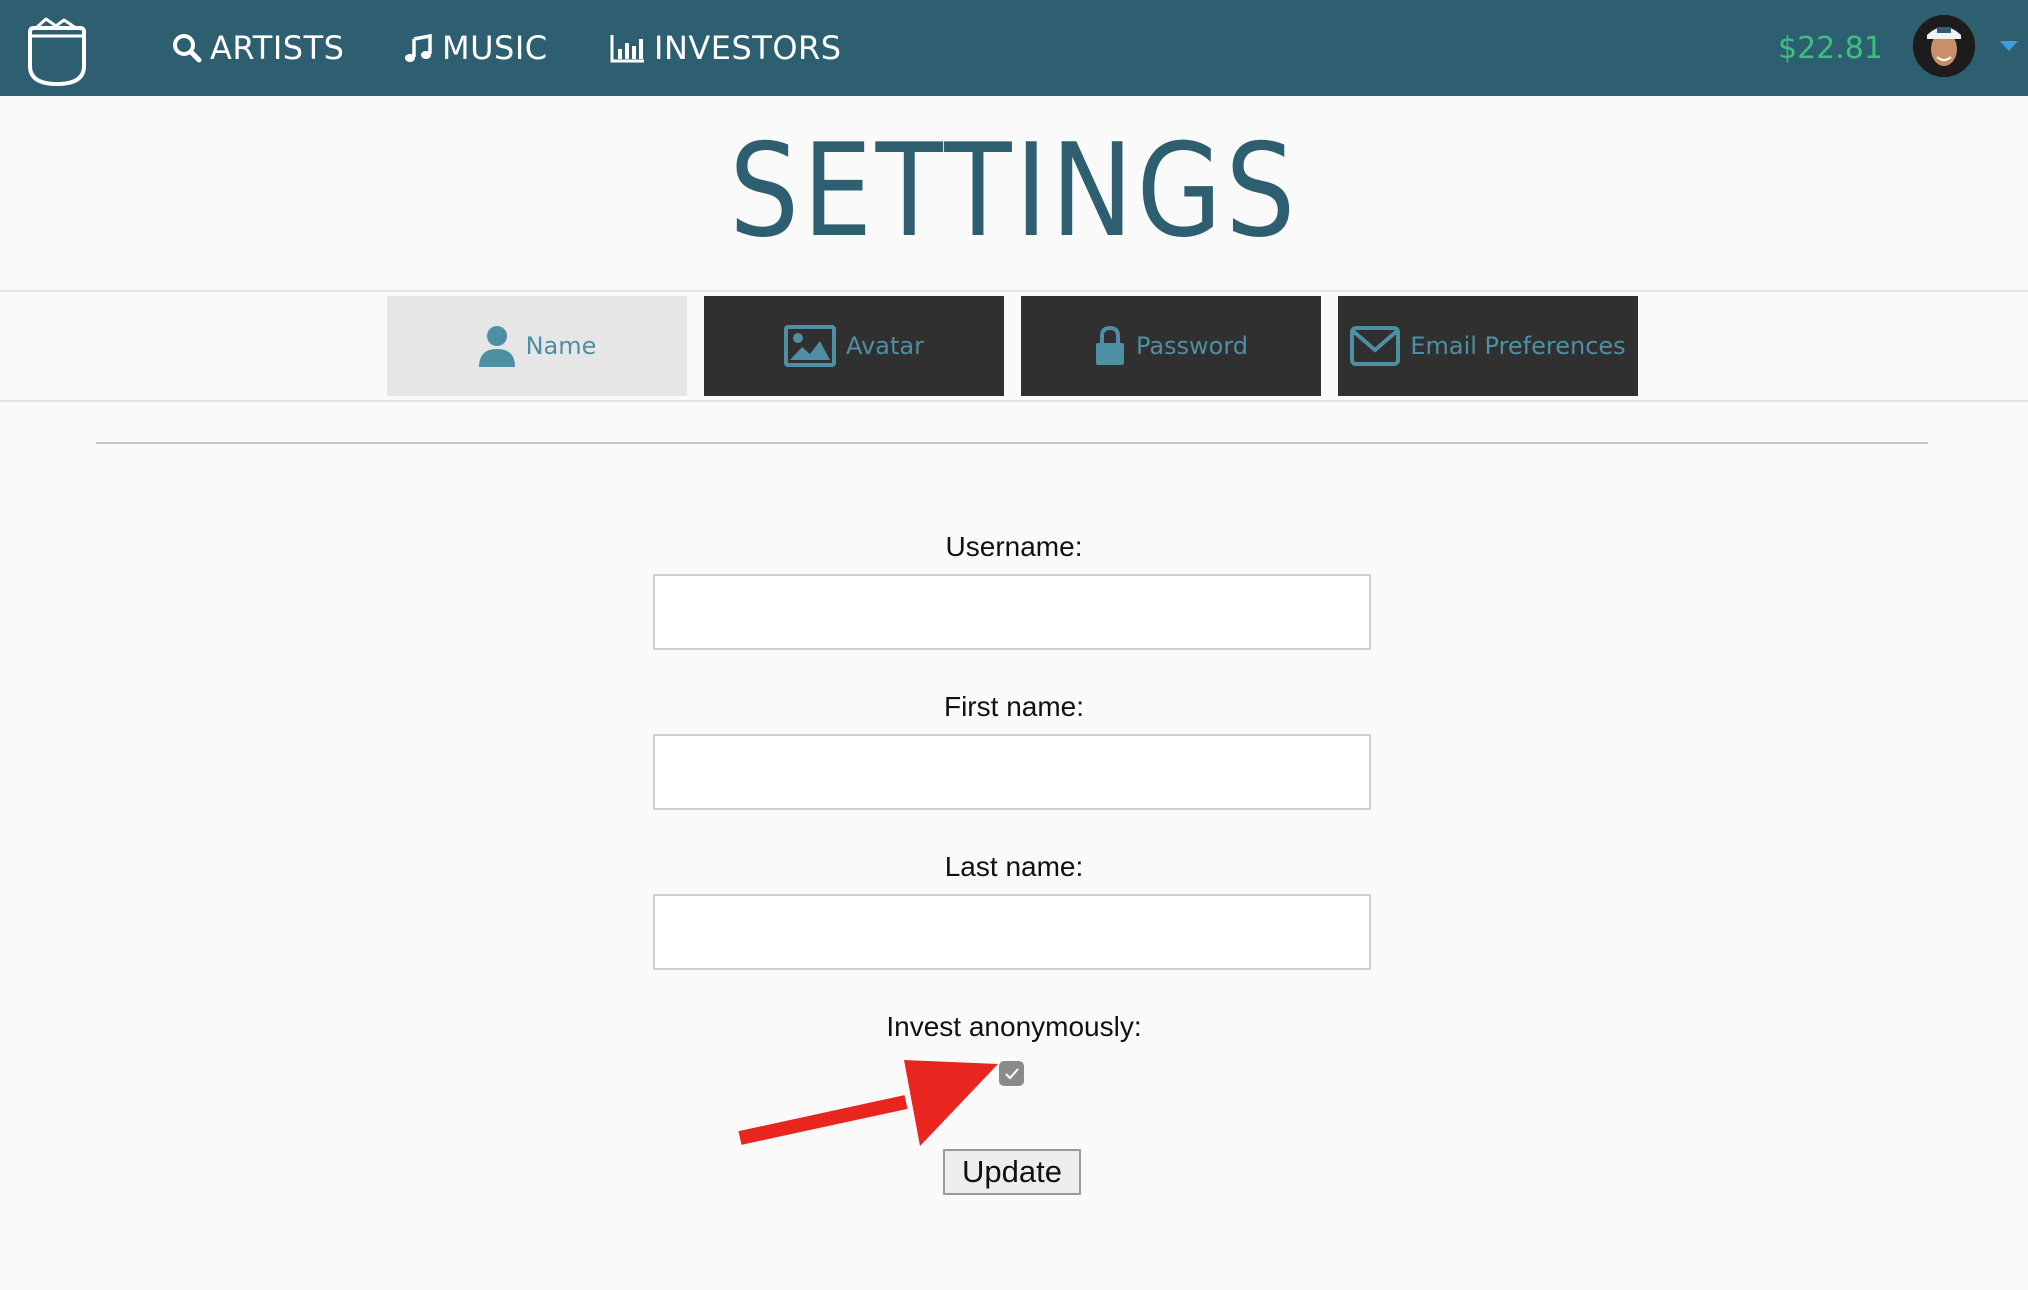  What do you see at coordinates (1014, 48) in the screenshot?
I see `top-navigation-bar: ARTISTS MUSIC INVESTORS $22.81` at bounding box center [1014, 48].